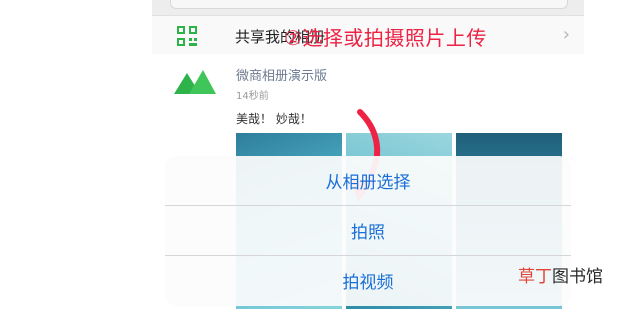 Image resolution: width=620 pixels, height=309 pixels. Describe the element at coordinates (252, 96) in the screenshot. I see `post-time: 14秒前` at that location.